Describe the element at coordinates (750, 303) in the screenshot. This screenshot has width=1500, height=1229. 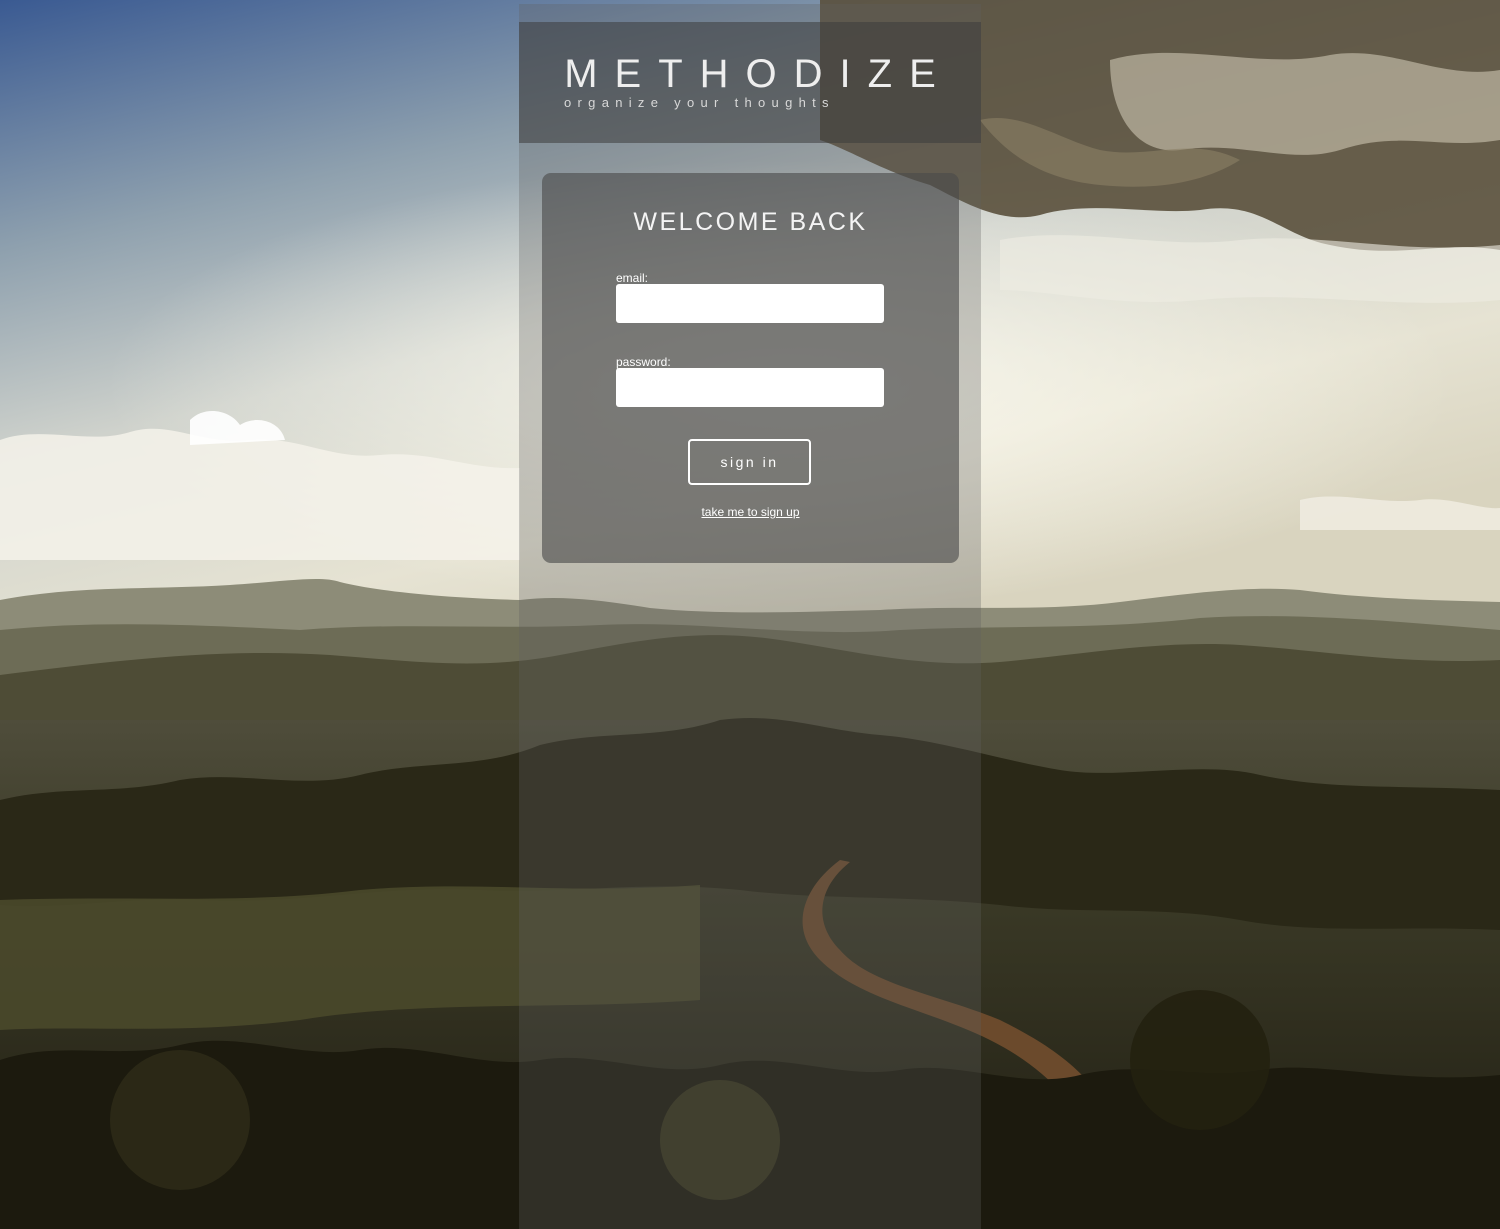
I see `email-field` at that location.